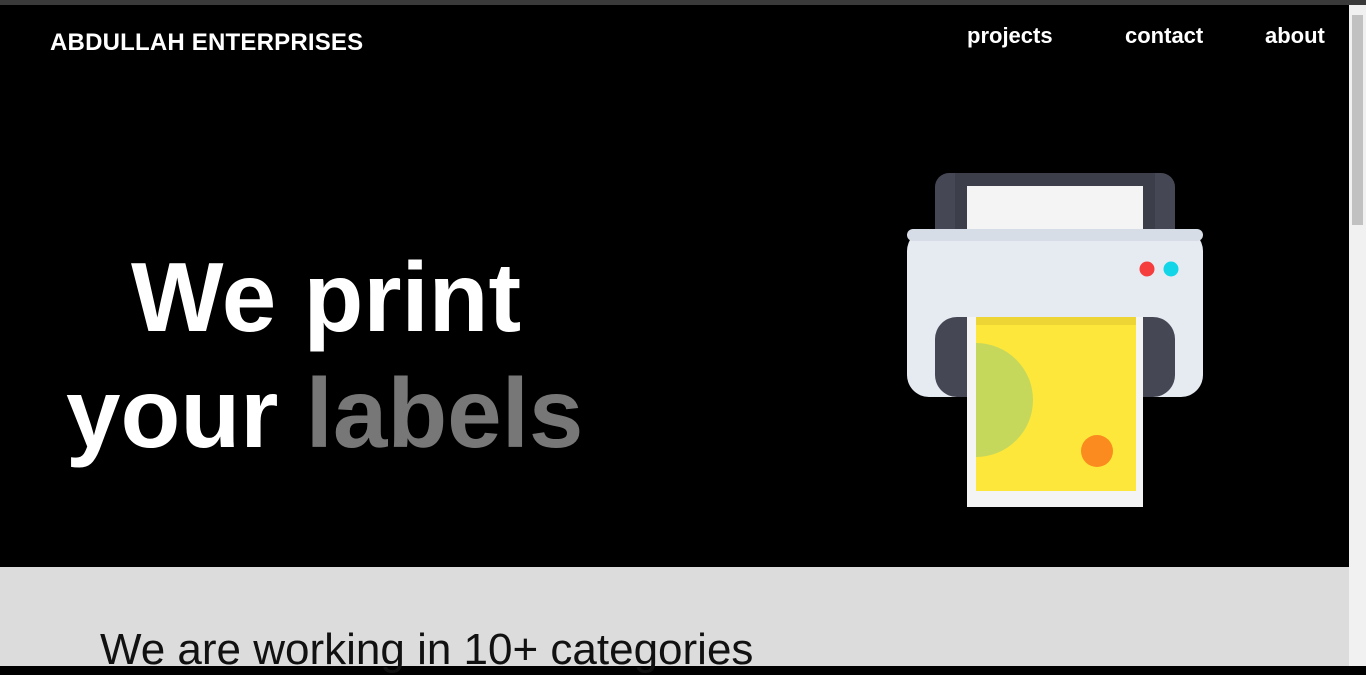  I want to click on printer-icon, so click(1055, 340).